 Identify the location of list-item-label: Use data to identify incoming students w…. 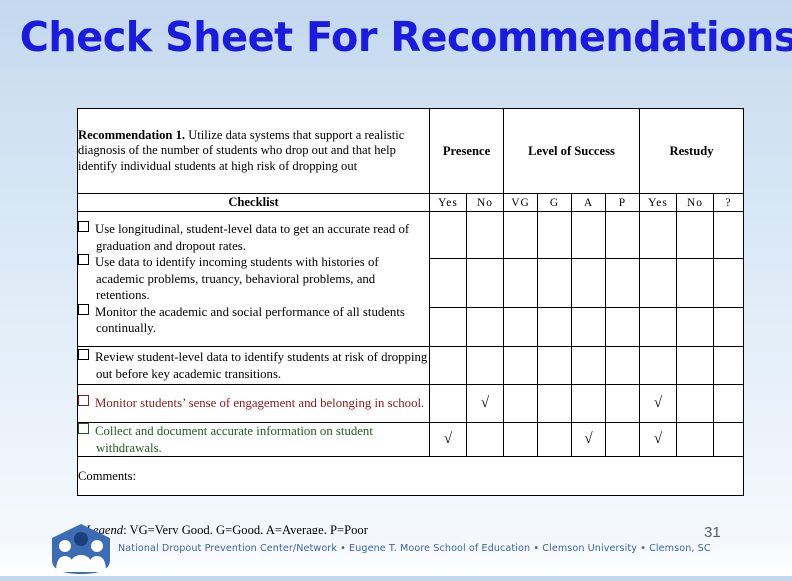
(237, 279).